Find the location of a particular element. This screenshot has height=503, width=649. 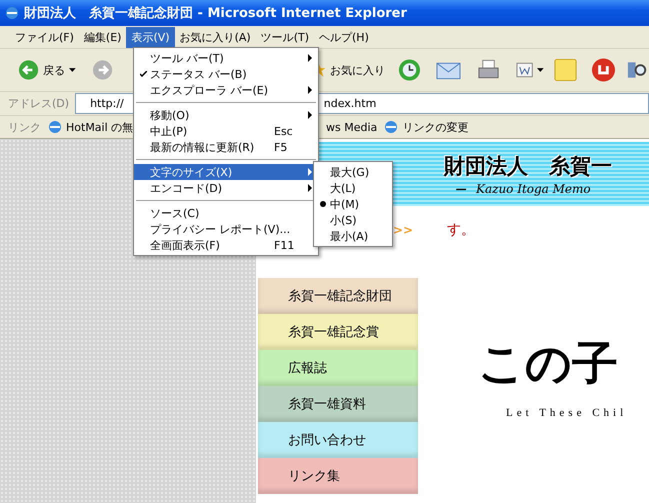

tagline: Let These Chil is located at coordinates (567, 413).